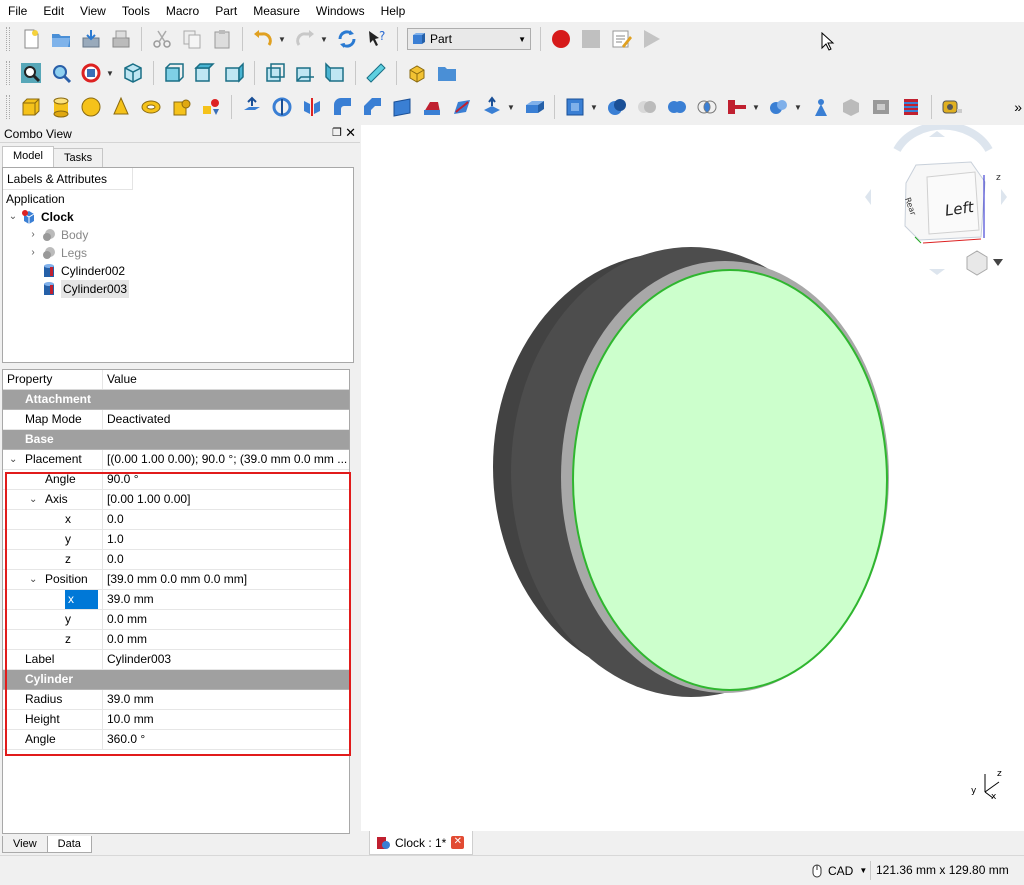  Describe the element at coordinates (178, 235) in the screenshot. I see `tree-item-body: › Body` at that location.